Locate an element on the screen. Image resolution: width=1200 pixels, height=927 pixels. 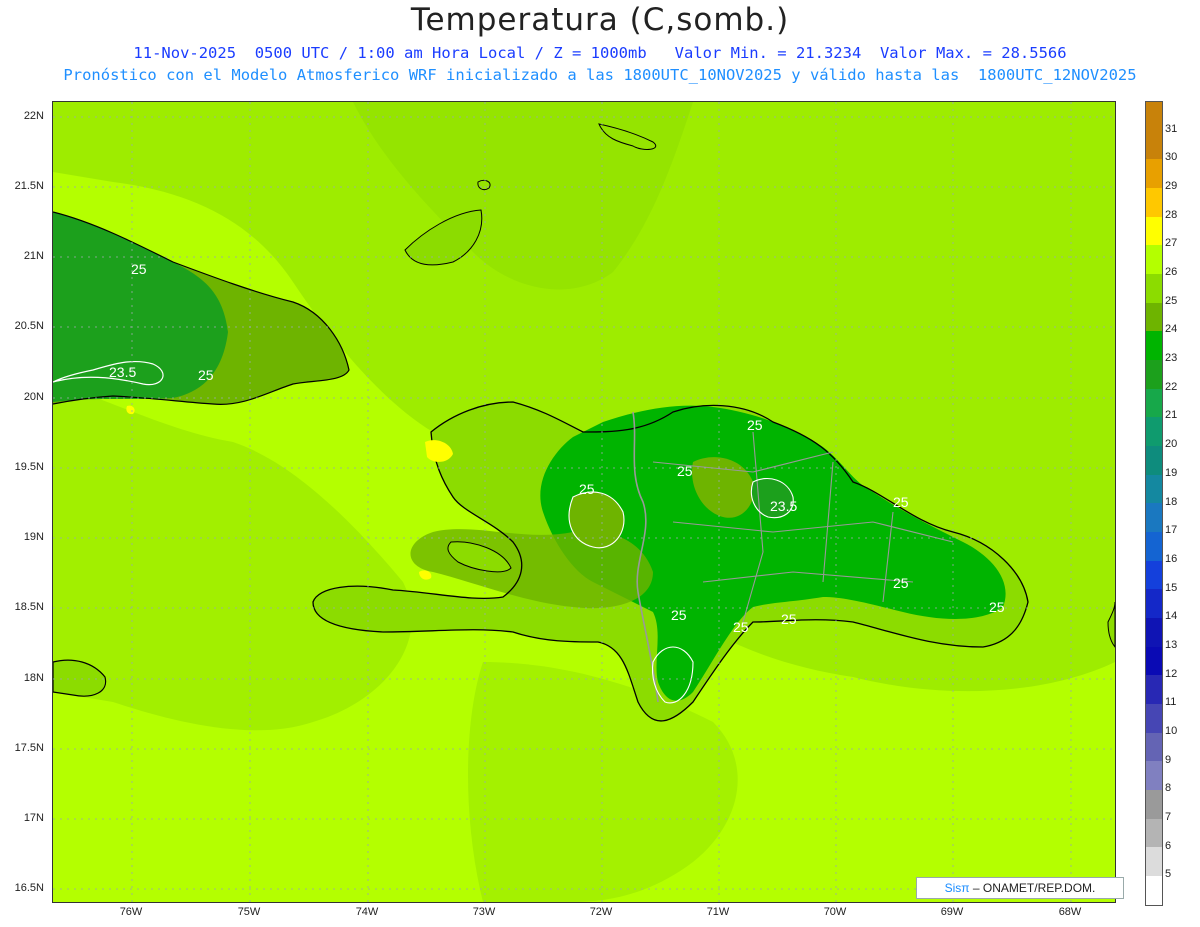
lat-label: 20N is located at coordinates (33, 397).